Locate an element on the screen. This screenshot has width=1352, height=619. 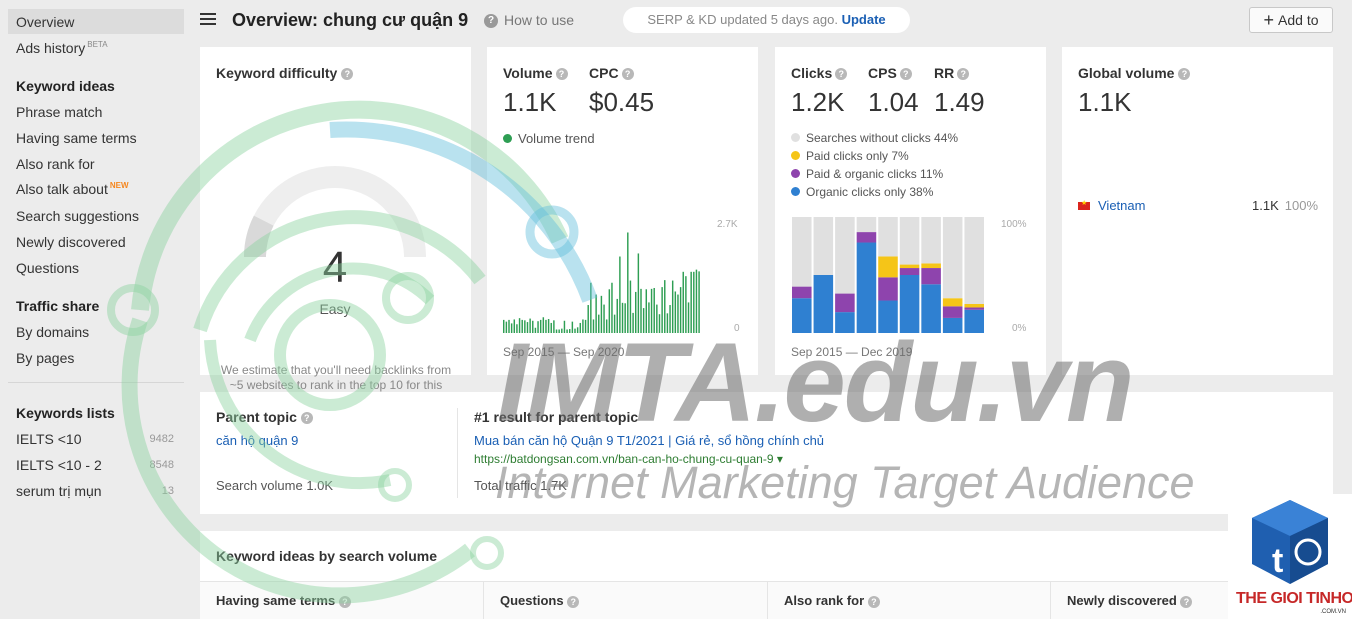
how-to-use-label: How to use is located at coordinates (539, 20).